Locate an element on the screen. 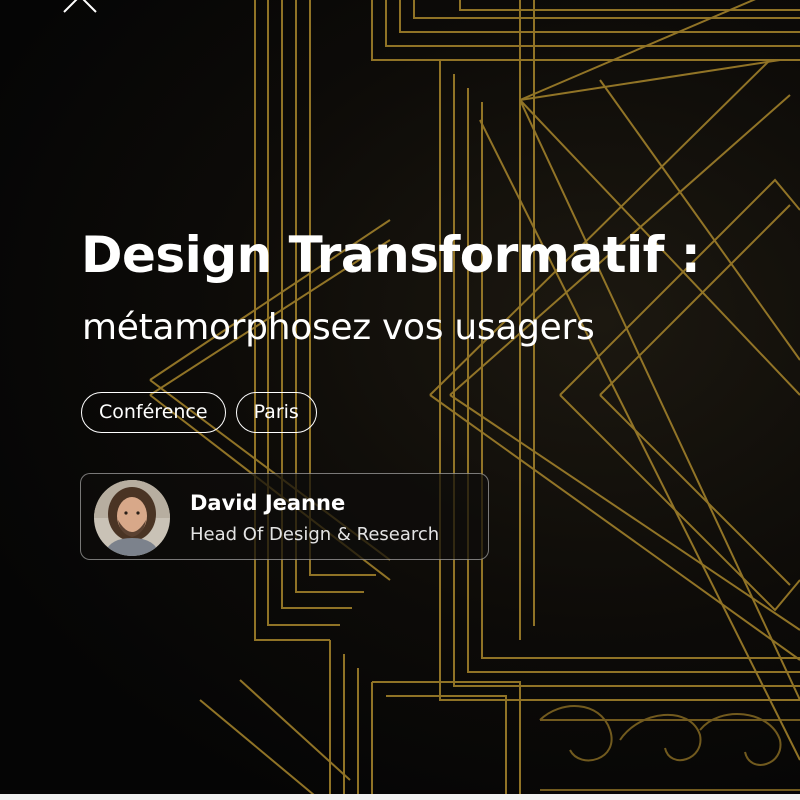  speaker-name: David Jeanne is located at coordinates (268, 503).